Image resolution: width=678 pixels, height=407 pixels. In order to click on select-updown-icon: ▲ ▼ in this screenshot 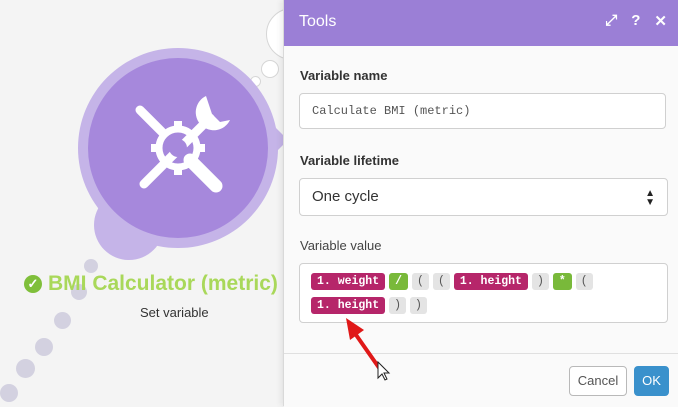, I will do `click(650, 198)`.